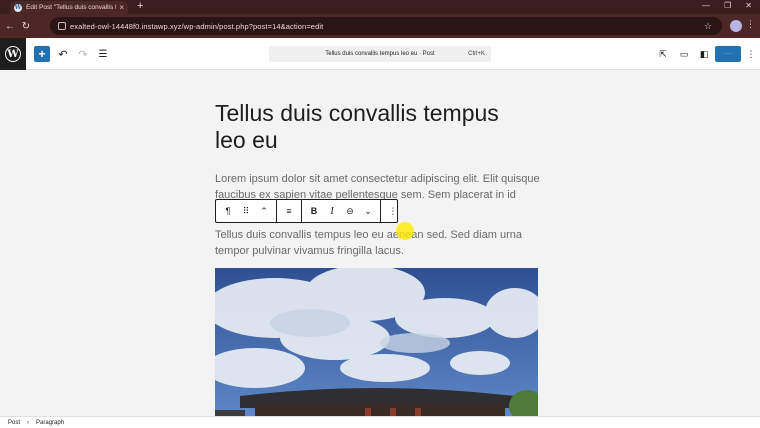  Describe the element at coordinates (380, 422) in the screenshot. I see `block-breadcrumb: Post › Paragraph` at that location.